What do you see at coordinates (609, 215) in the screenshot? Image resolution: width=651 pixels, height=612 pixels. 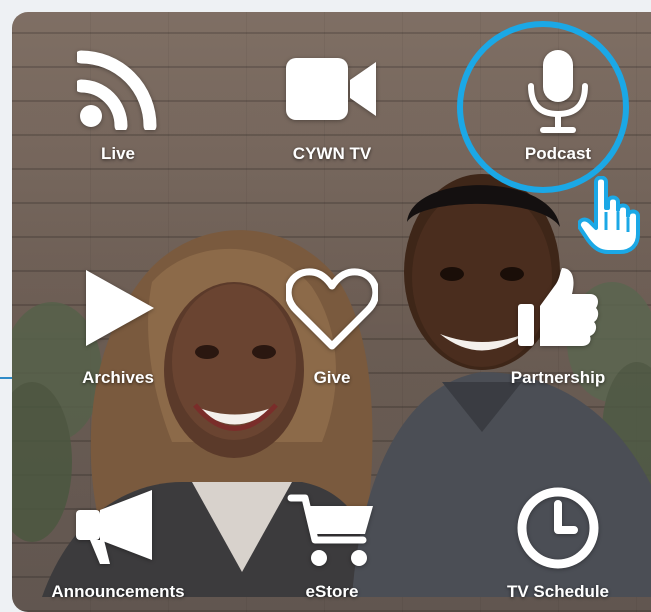 I see `hand-pointer-icon` at bounding box center [609, 215].